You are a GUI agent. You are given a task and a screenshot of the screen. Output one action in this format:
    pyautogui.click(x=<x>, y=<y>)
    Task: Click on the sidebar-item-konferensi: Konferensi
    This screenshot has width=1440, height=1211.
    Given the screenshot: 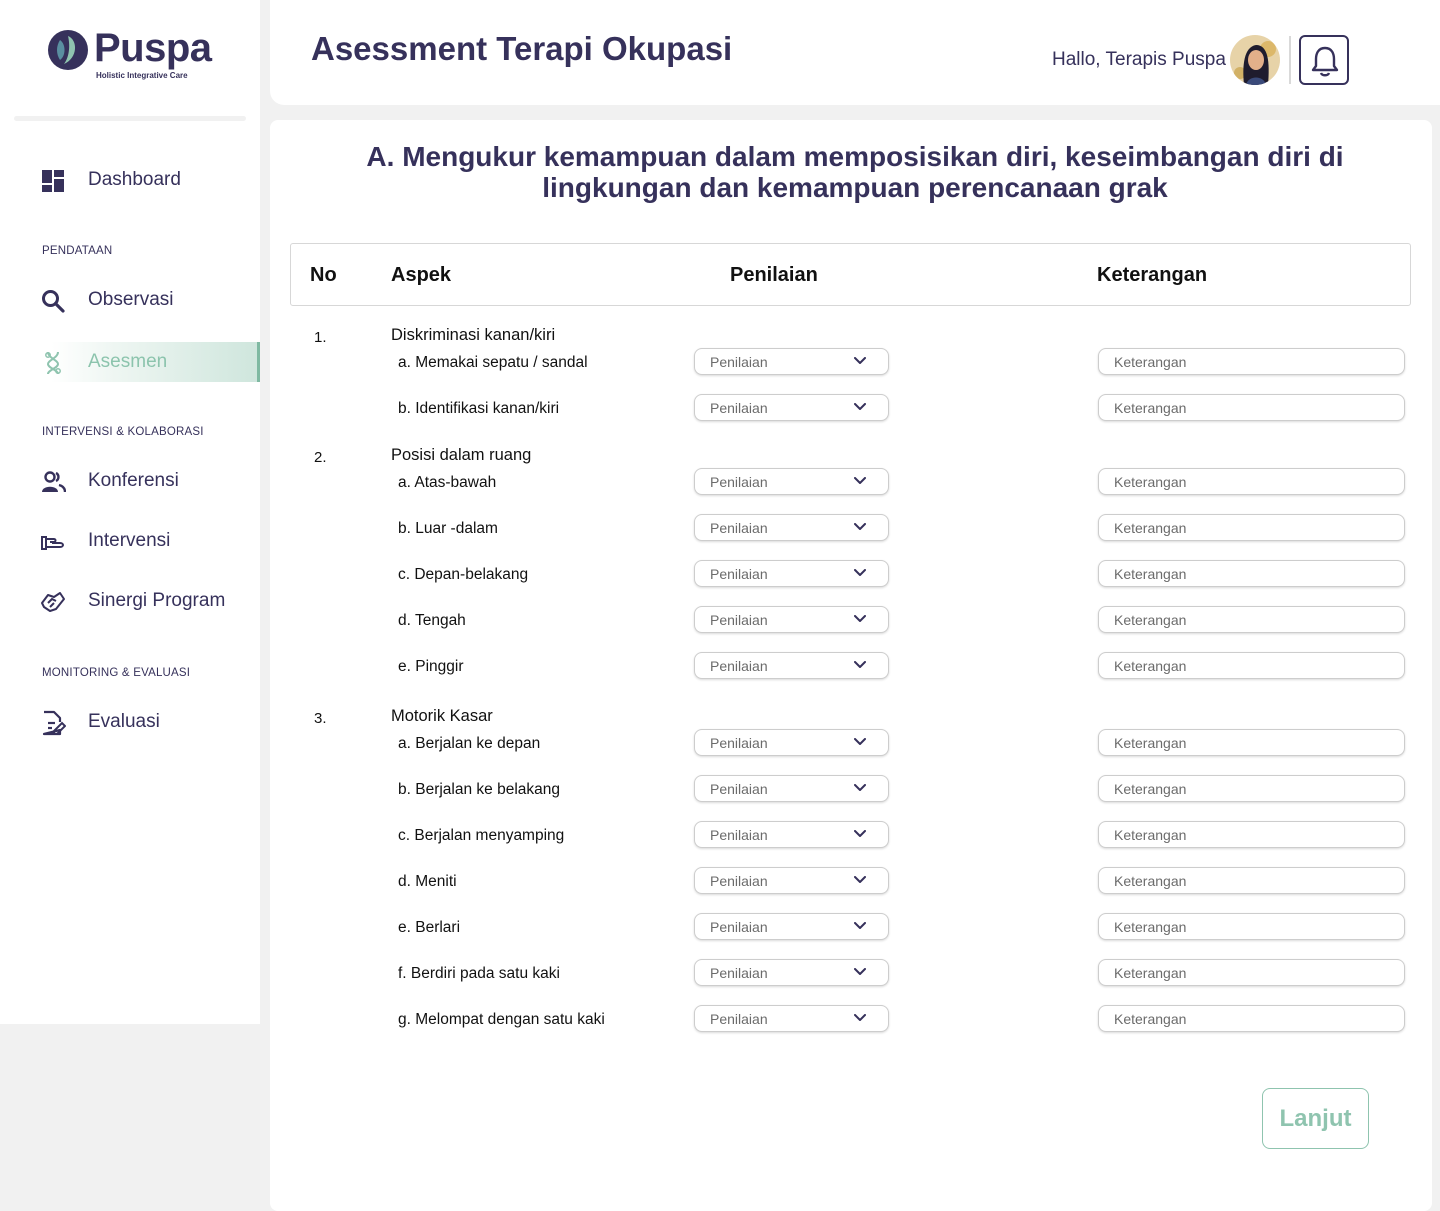 What is the action you would take?
    pyautogui.click(x=130, y=481)
    